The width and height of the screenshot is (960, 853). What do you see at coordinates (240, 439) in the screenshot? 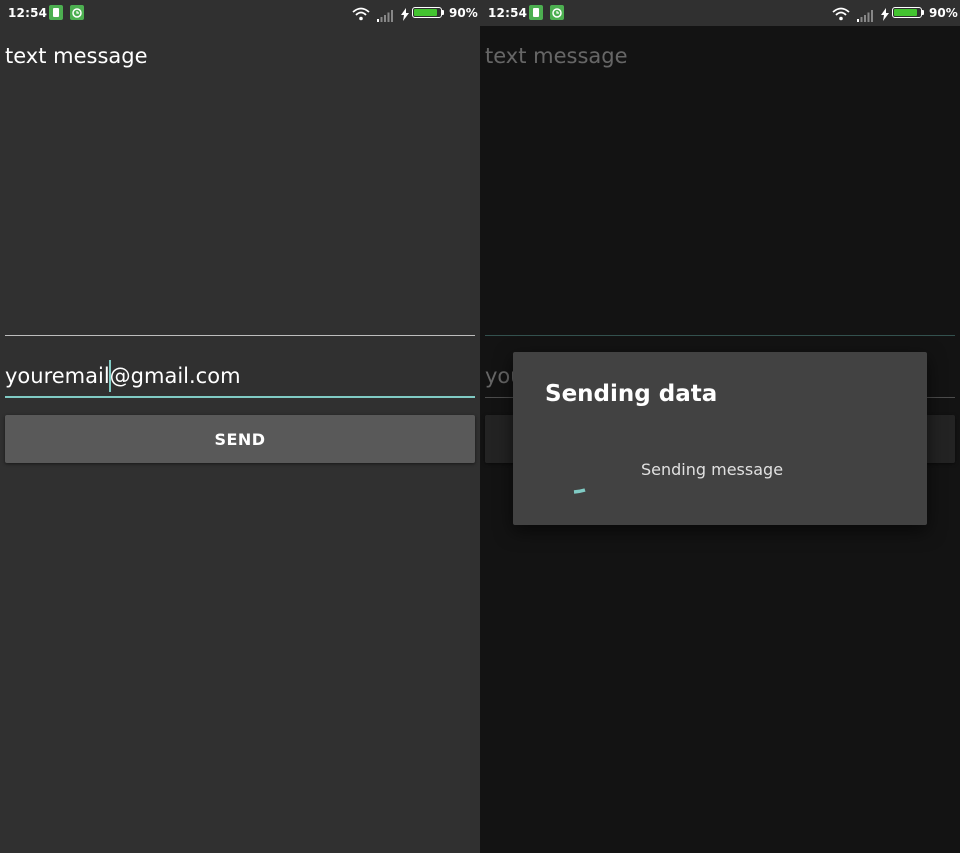
I see `send-button: SEND` at bounding box center [240, 439].